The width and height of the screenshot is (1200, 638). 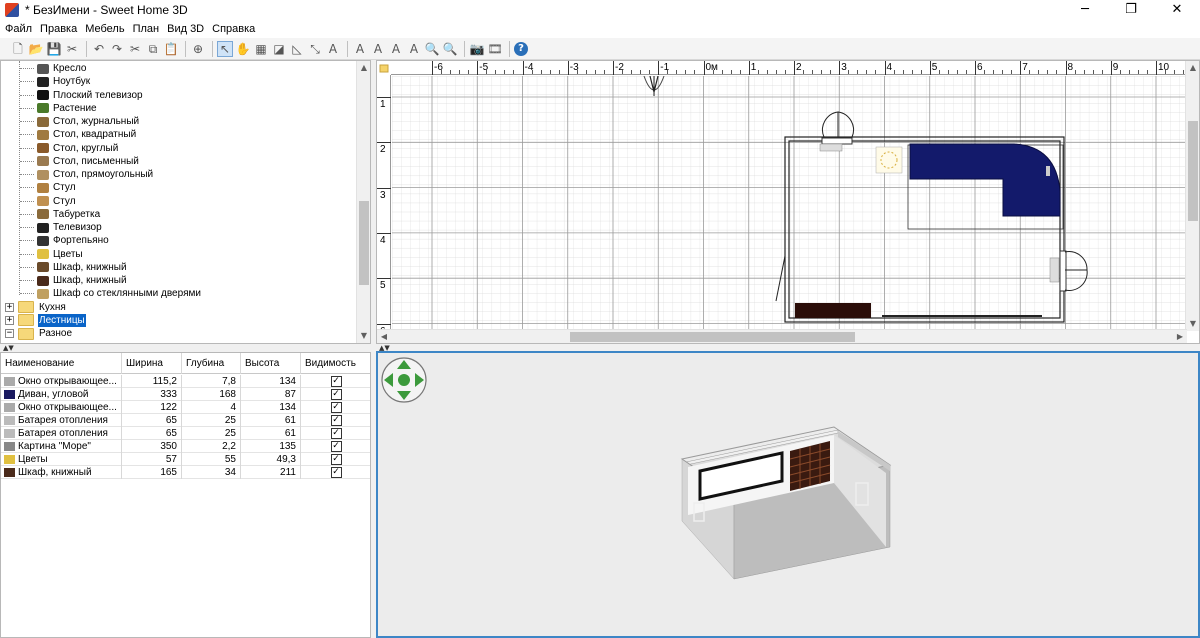 What do you see at coordinates (233, 29) in the screenshot?
I see `menu-help: Справка` at bounding box center [233, 29].